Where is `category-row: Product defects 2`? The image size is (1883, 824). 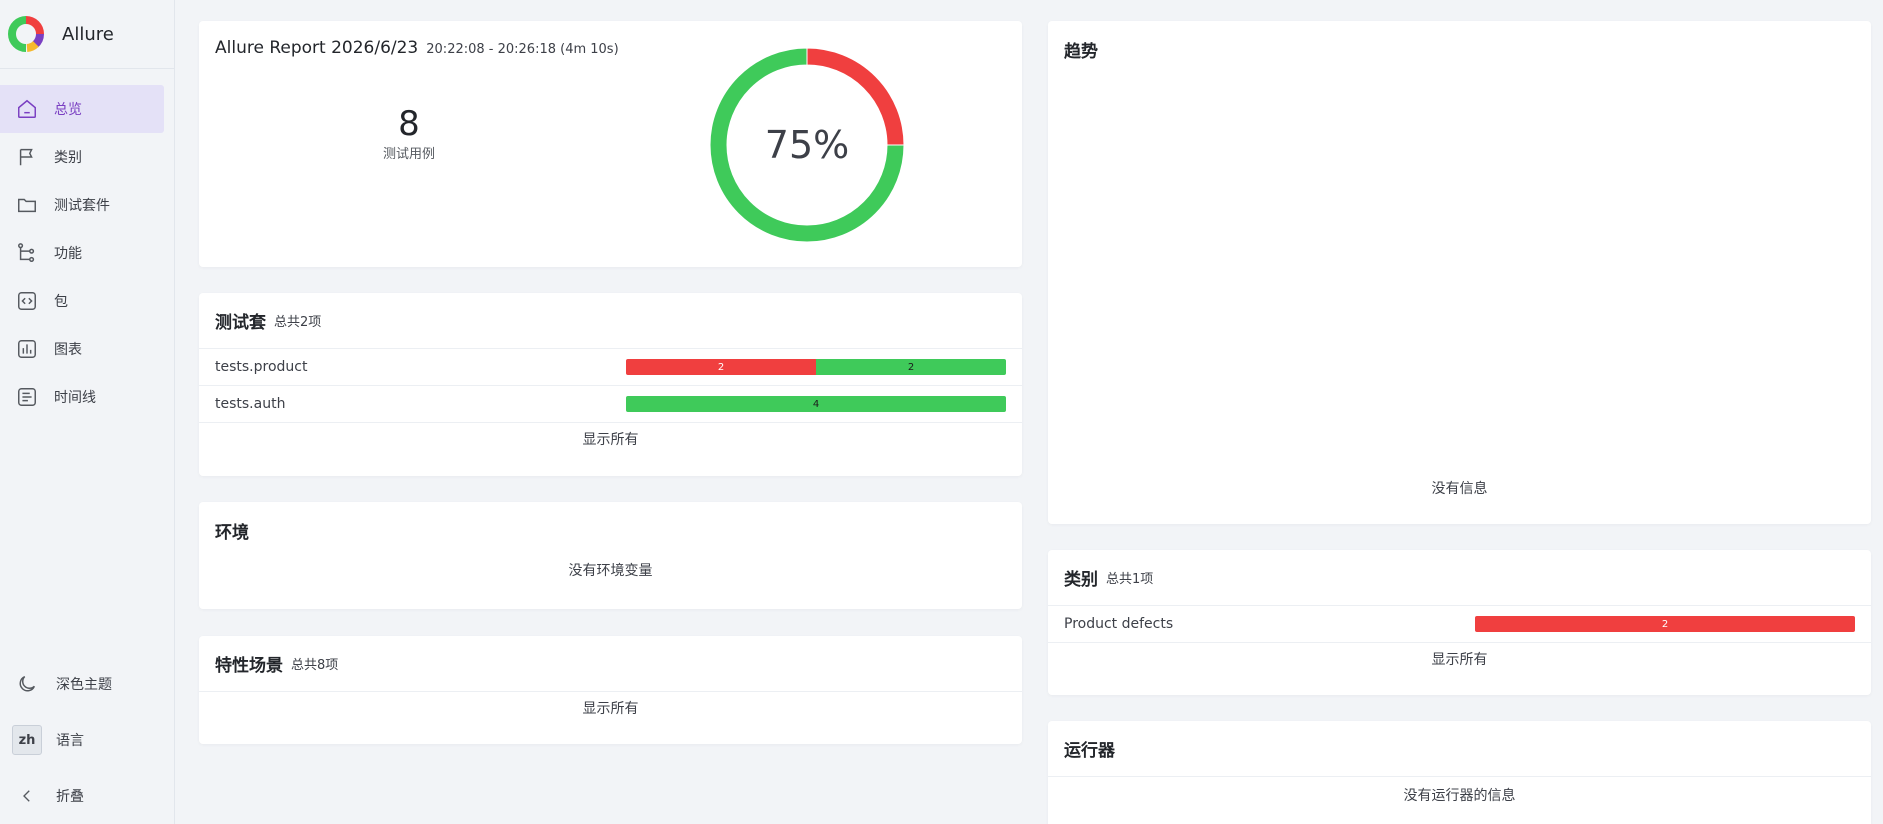 category-row: Product defects 2 is located at coordinates (1459, 624).